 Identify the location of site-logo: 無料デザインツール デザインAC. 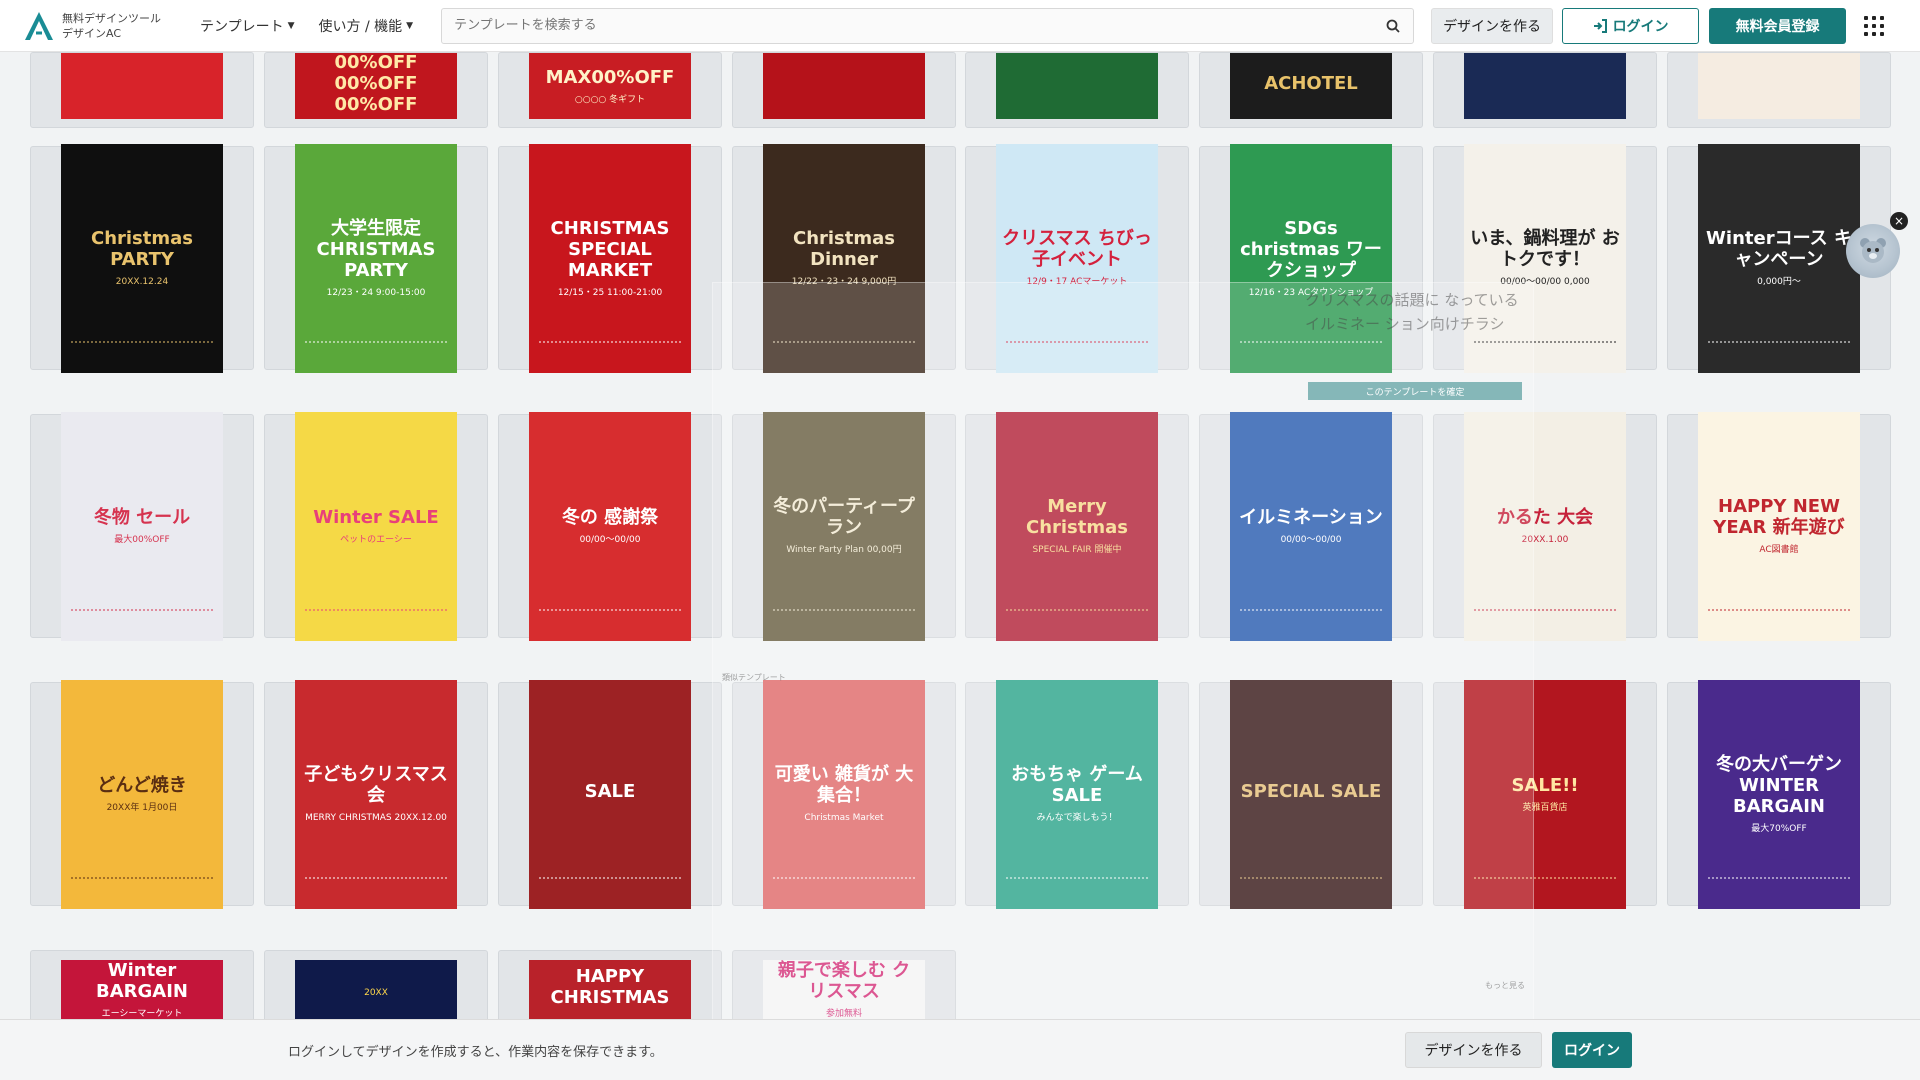
(111, 26).